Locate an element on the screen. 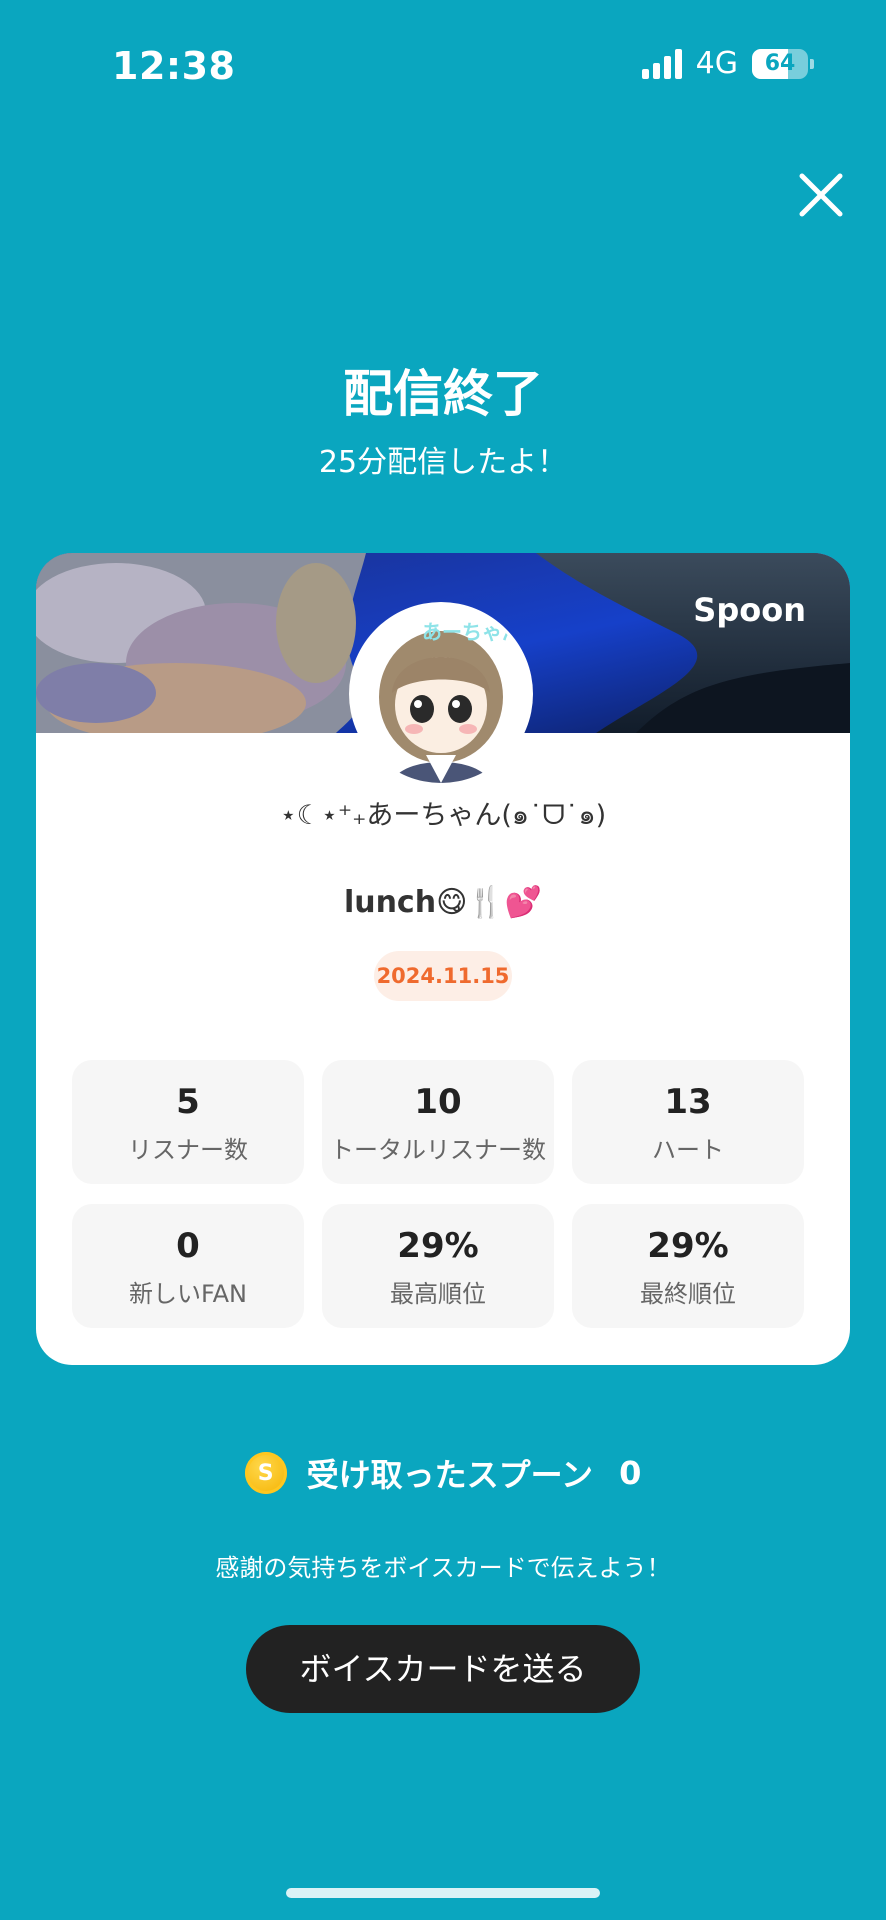  stat-label: 最終順位 is located at coordinates (688, 1294).